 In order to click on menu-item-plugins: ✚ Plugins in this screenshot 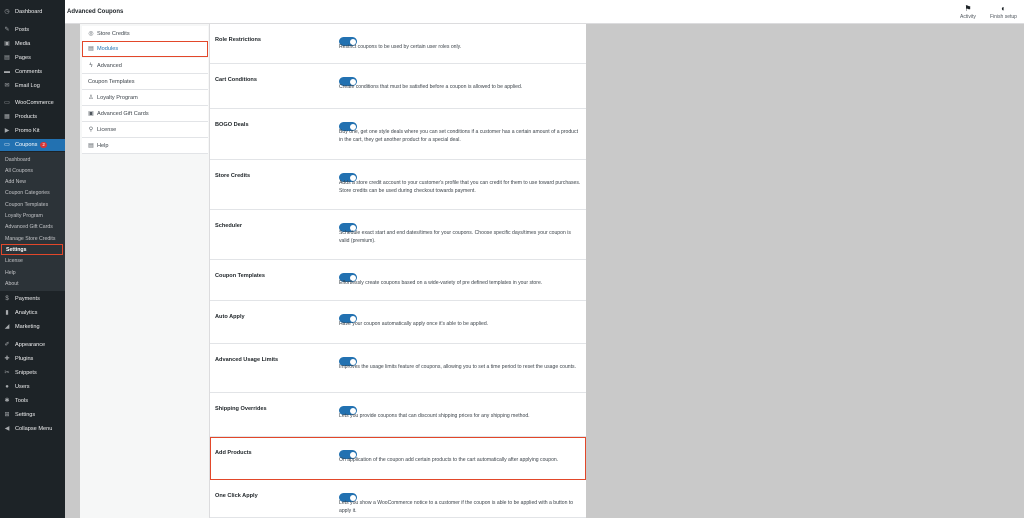, I will do `click(32, 359)`.